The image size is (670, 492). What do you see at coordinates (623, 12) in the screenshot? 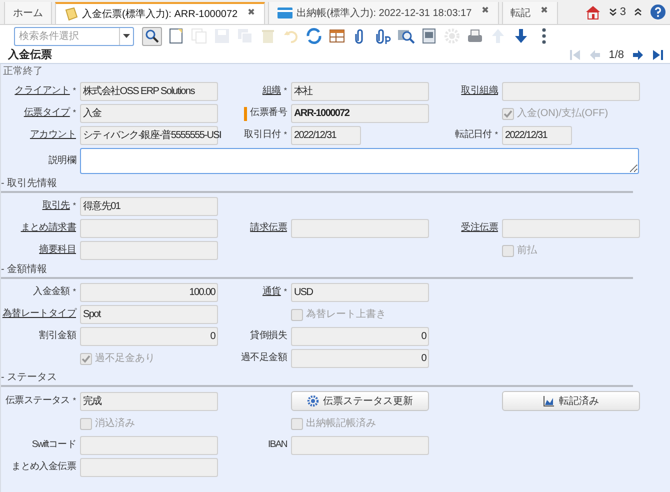
I see `hidden-tab-count: 3` at bounding box center [623, 12].